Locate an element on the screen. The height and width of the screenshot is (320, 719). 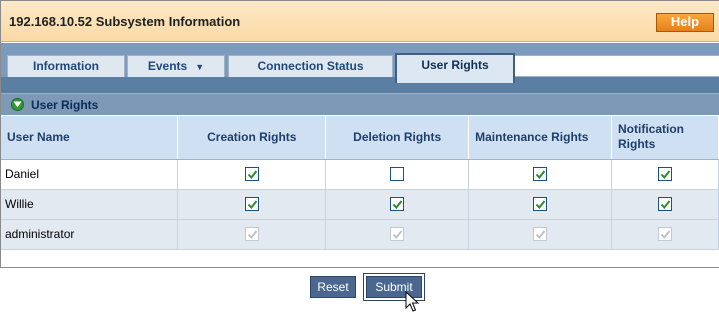
section-header: User Rights is located at coordinates (360, 104).